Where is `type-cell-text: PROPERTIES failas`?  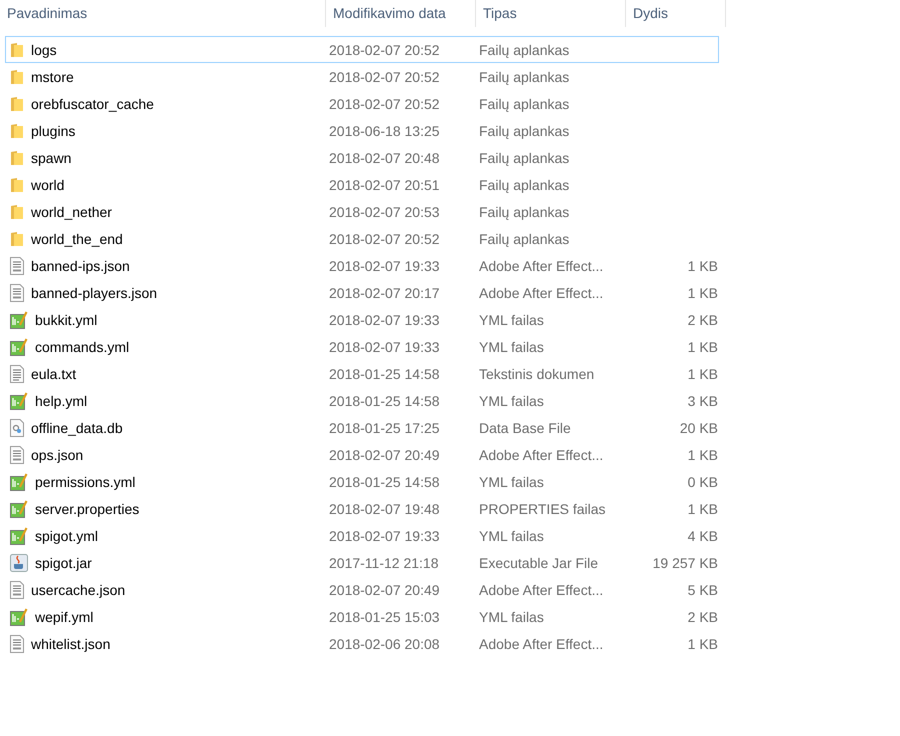
type-cell-text: PROPERTIES failas is located at coordinates (542, 508).